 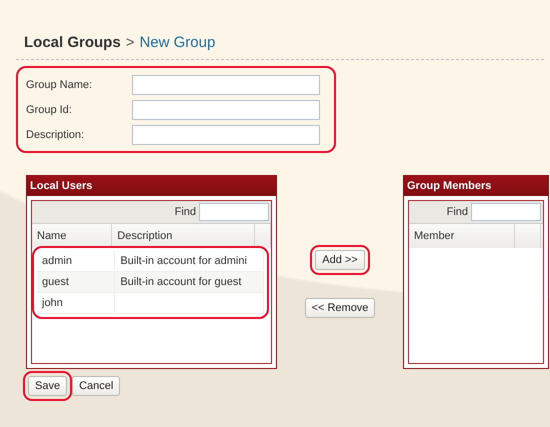 I want to click on table-cell: admin, so click(x=76, y=261).